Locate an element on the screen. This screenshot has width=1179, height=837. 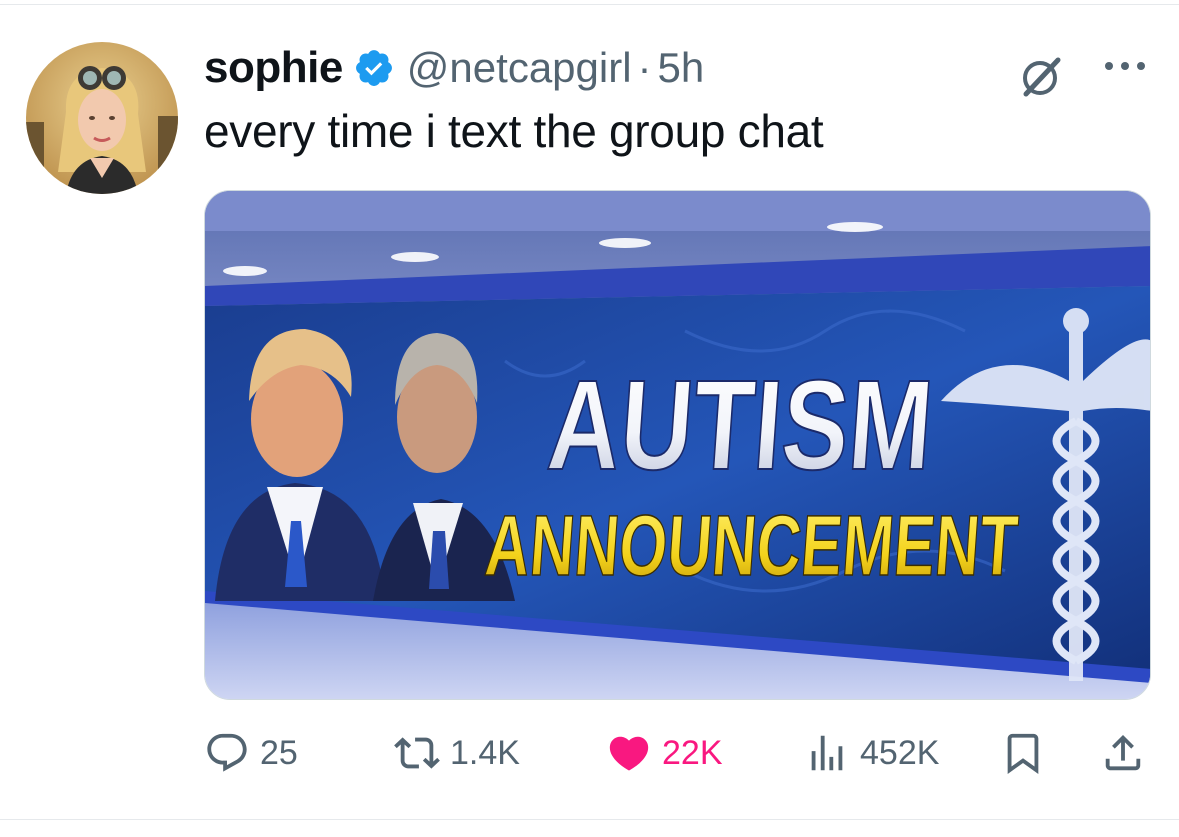
views-icon is located at coordinates (827, 753).